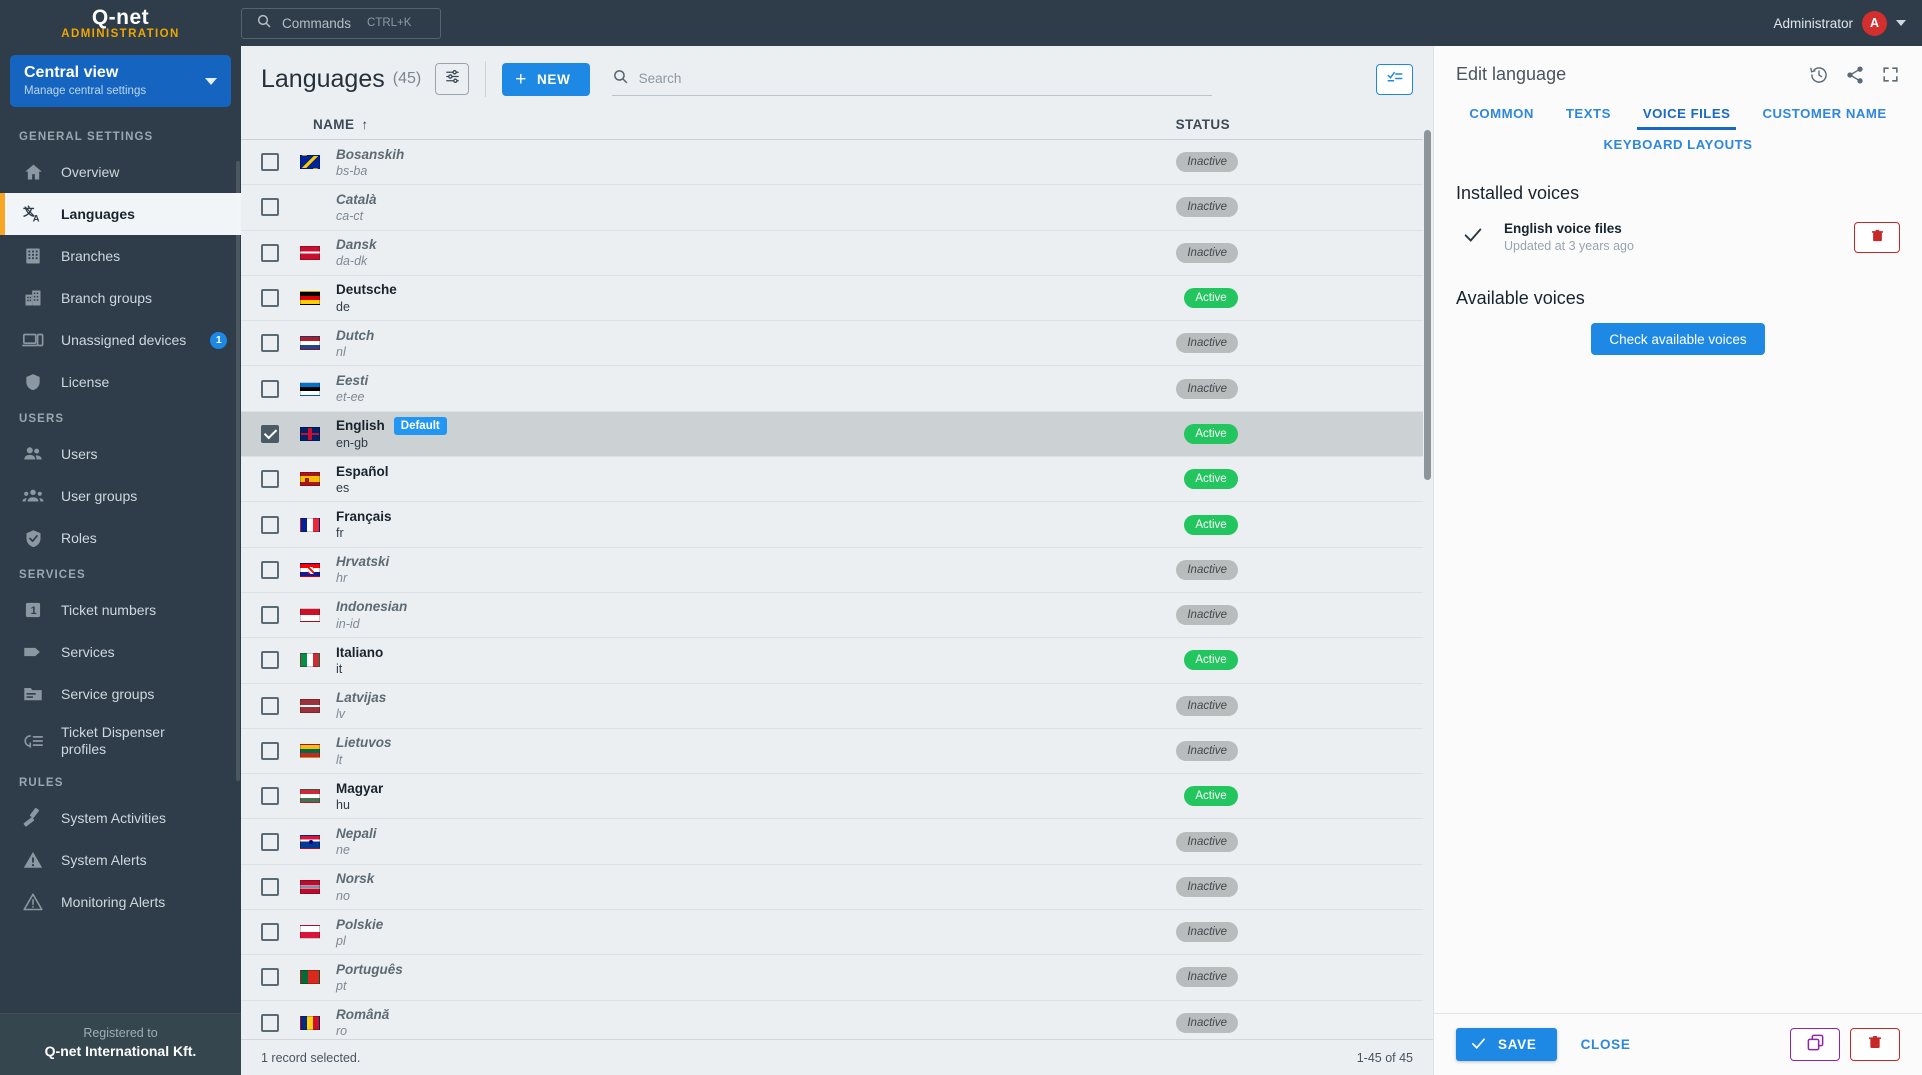  Describe the element at coordinates (1877, 238) in the screenshot. I see `delete-voice-button` at that location.